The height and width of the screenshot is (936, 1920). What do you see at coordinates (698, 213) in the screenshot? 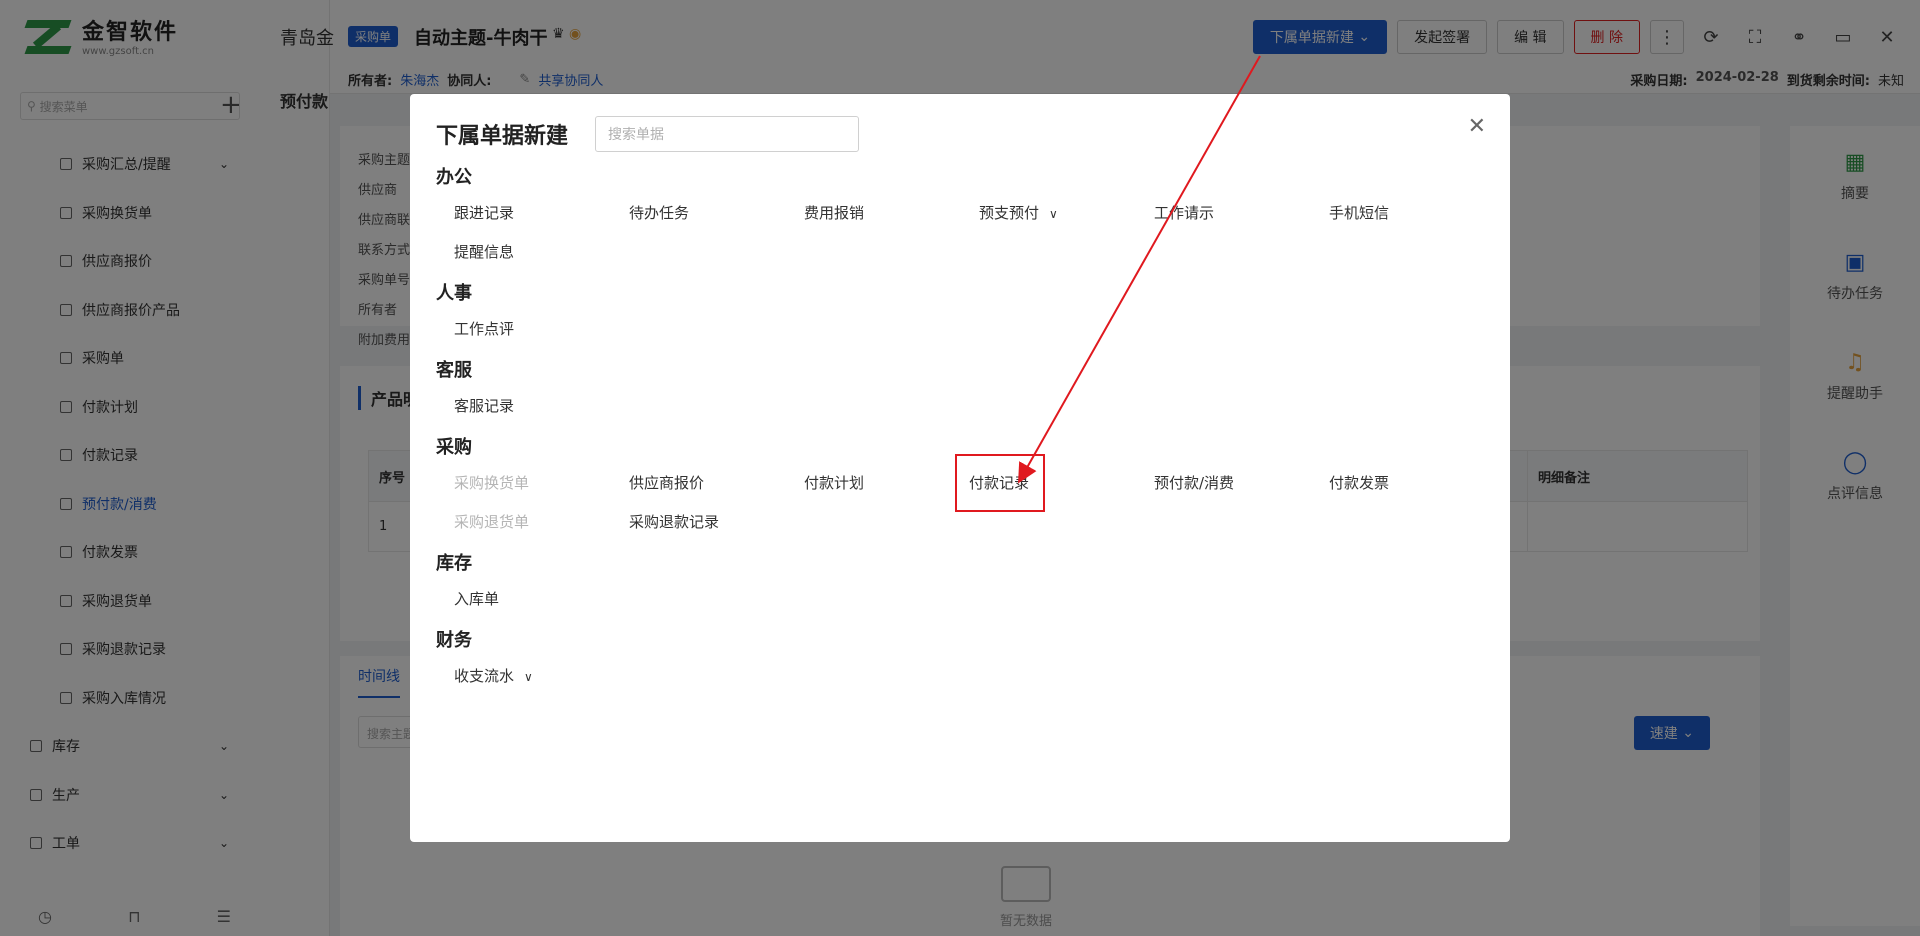
I see `item-todo: 待办任务` at bounding box center [698, 213].